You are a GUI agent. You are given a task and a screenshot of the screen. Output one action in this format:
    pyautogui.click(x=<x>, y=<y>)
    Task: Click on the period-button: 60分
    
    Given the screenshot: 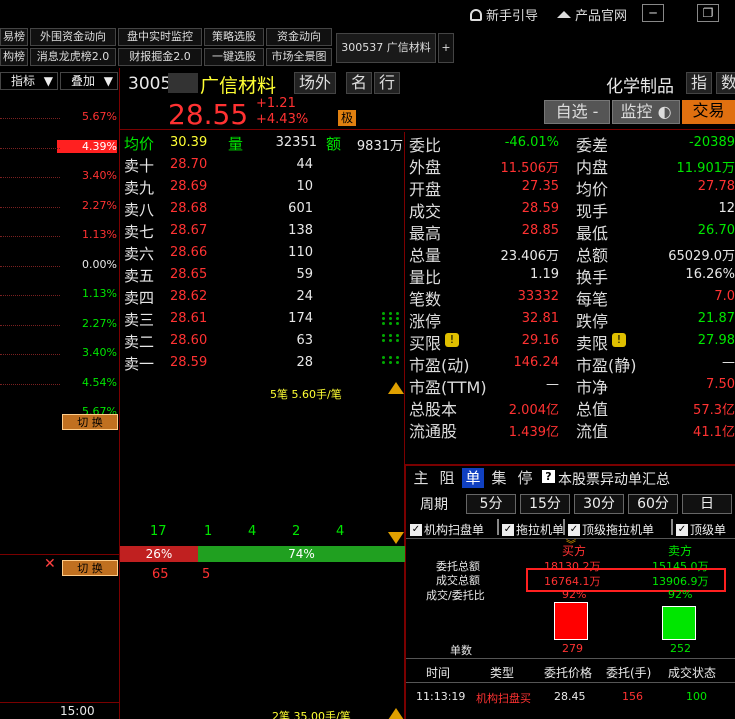 What is the action you would take?
    pyautogui.click(x=653, y=504)
    